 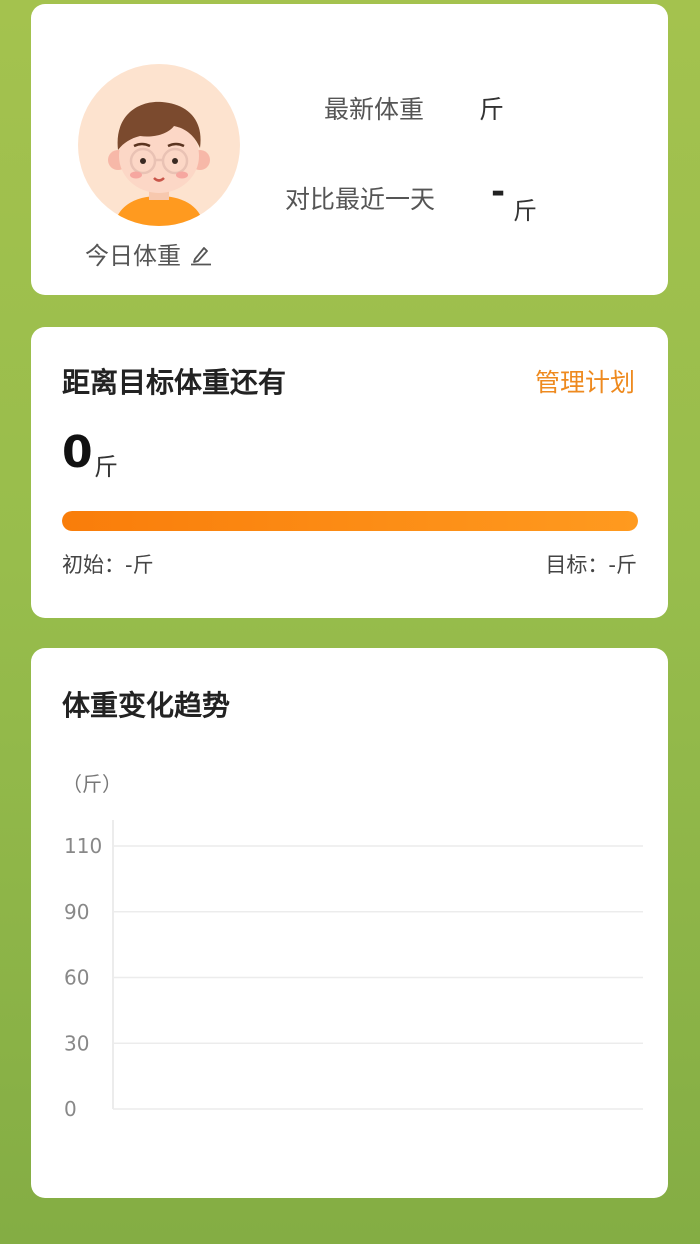 I want to click on compare-unit: 斤, so click(x=525, y=211).